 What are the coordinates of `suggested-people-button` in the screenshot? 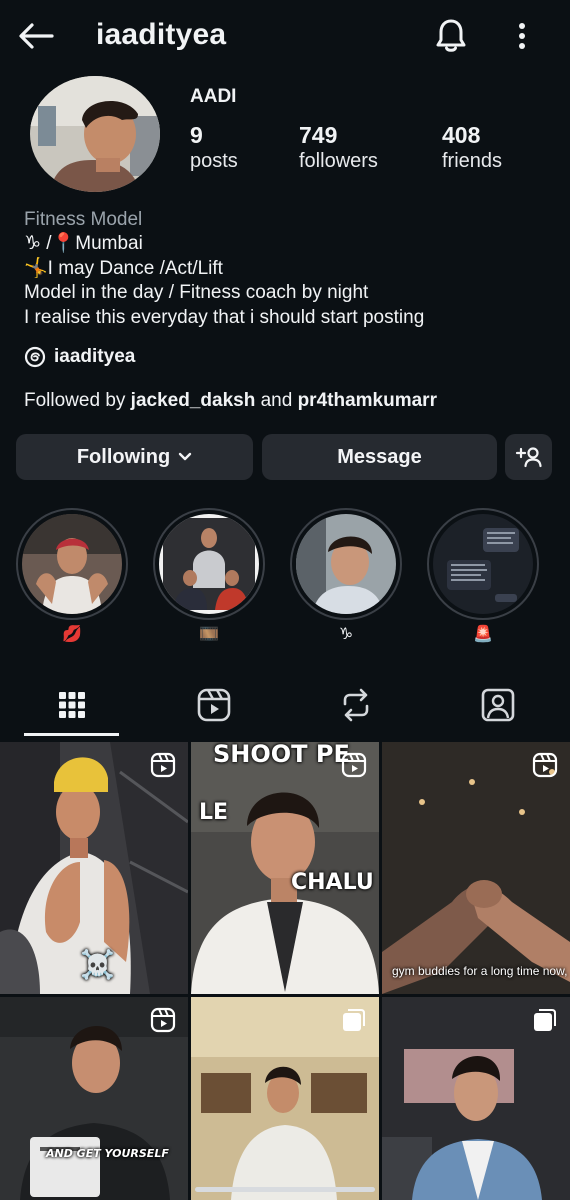 It's located at (528, 457).